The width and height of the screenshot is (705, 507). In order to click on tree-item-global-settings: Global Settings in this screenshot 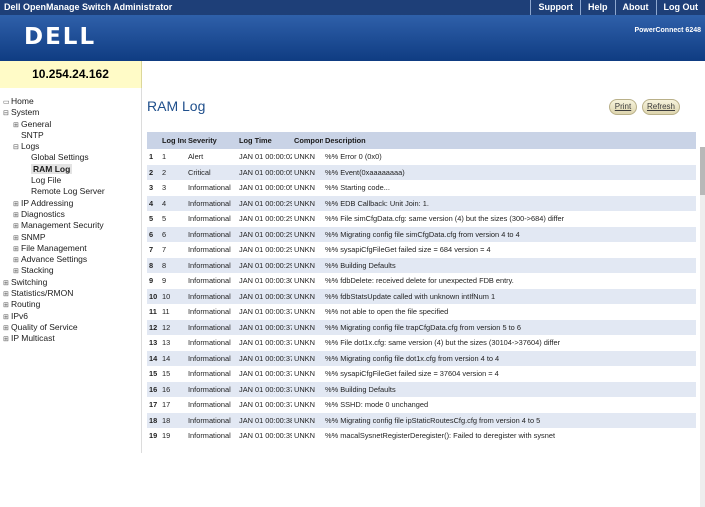, I will do `click(70, 157)`.